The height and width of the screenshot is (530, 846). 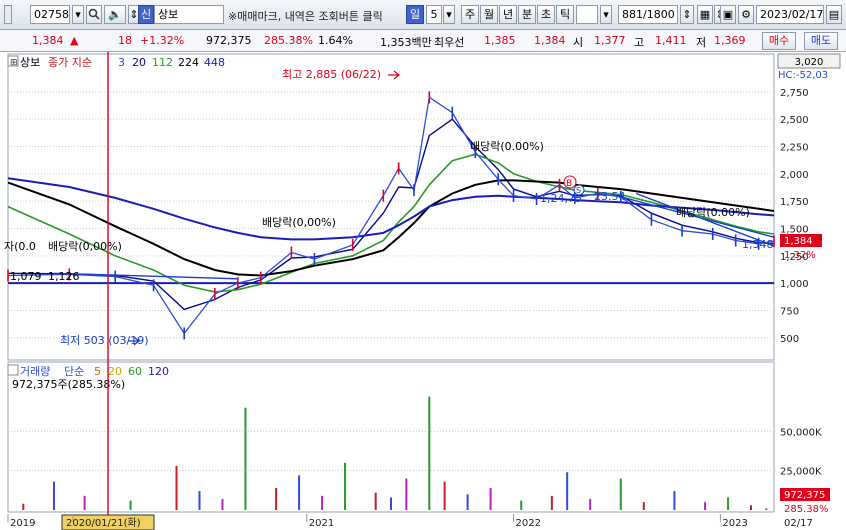 What do you see at coordinates (606, 14) in the screenshot?
I see `tick-dropdown-icon: ▾` at bounding box center [606, 14].